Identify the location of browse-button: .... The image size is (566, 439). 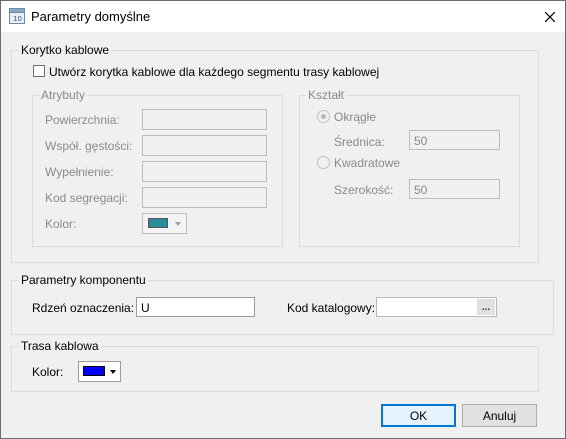
(486, 307).